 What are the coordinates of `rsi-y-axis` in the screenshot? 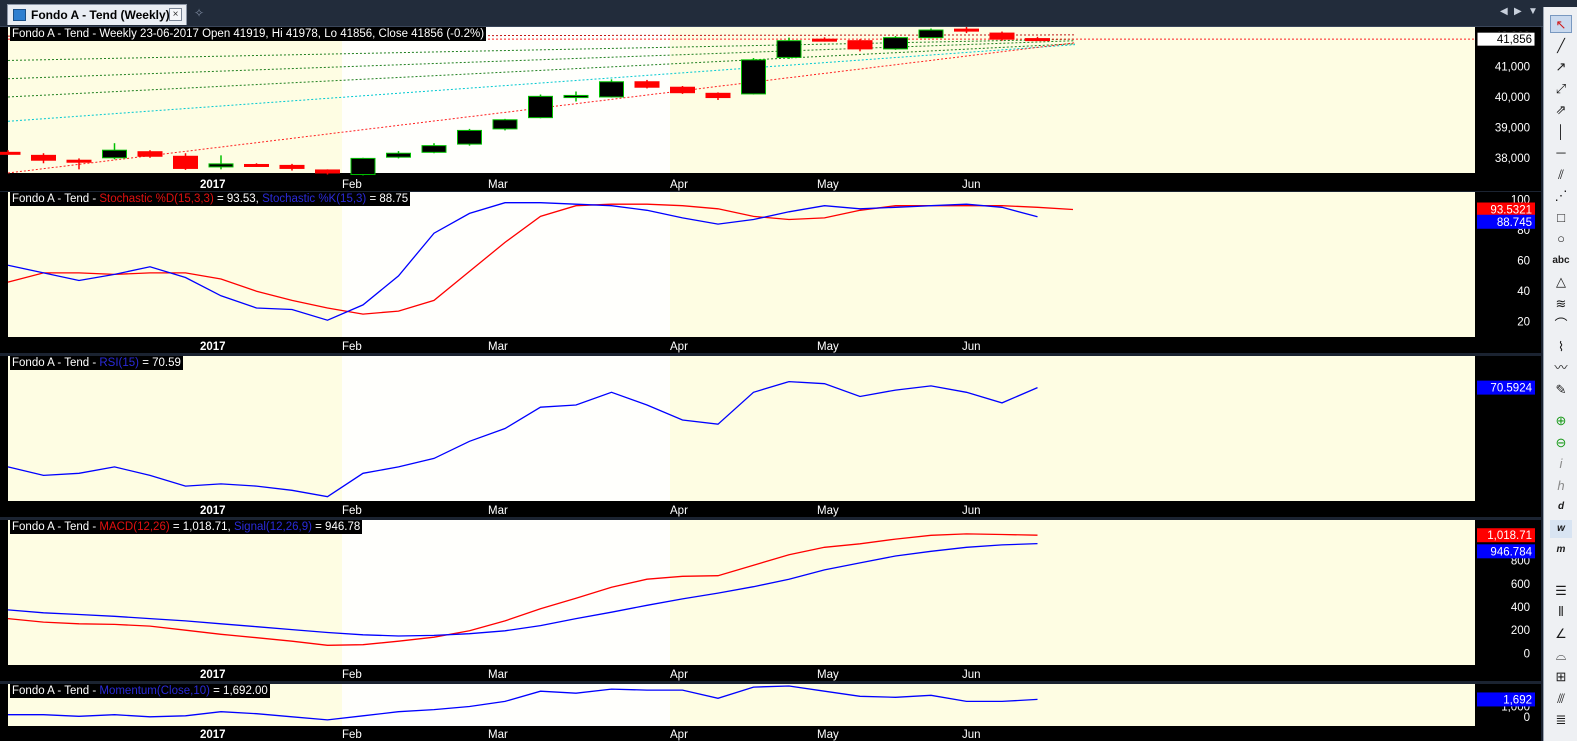 It's located at (1508, 436).